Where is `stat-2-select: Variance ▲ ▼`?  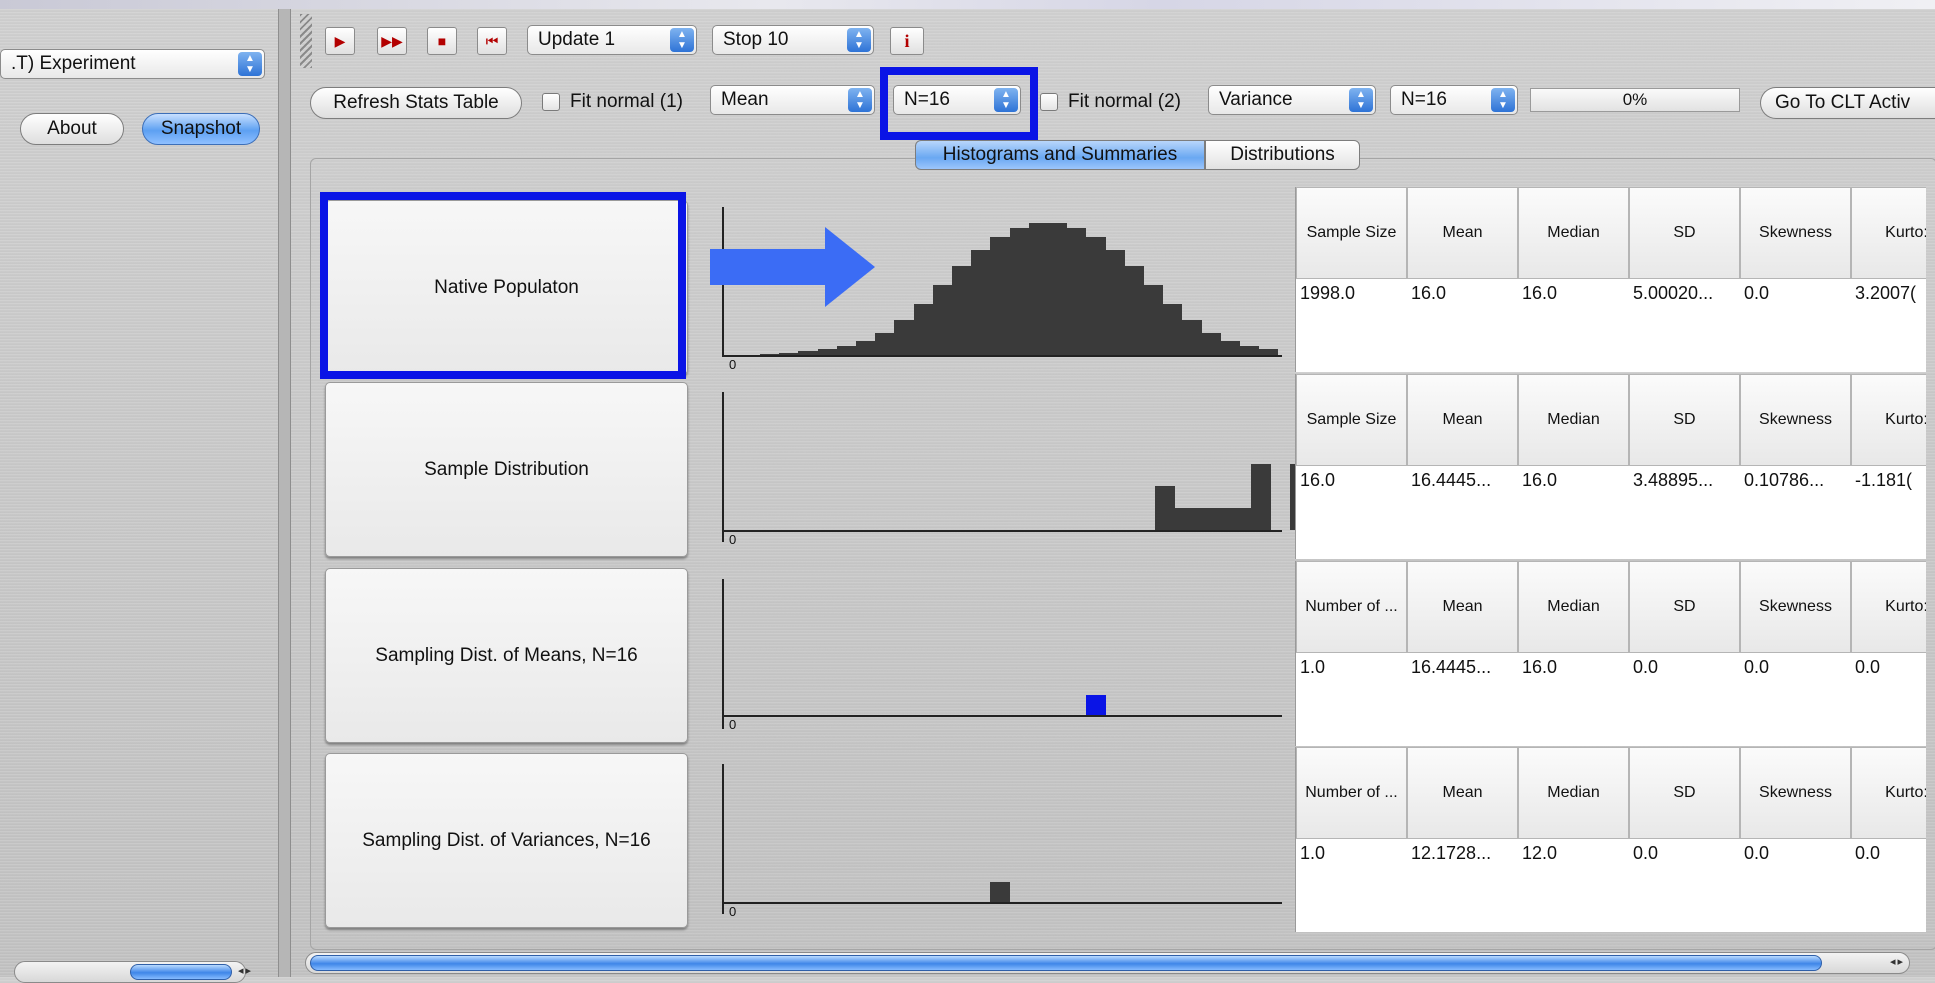 stat-2-select: Variance ▲ ▼ is located at coordinates (1292, 100).